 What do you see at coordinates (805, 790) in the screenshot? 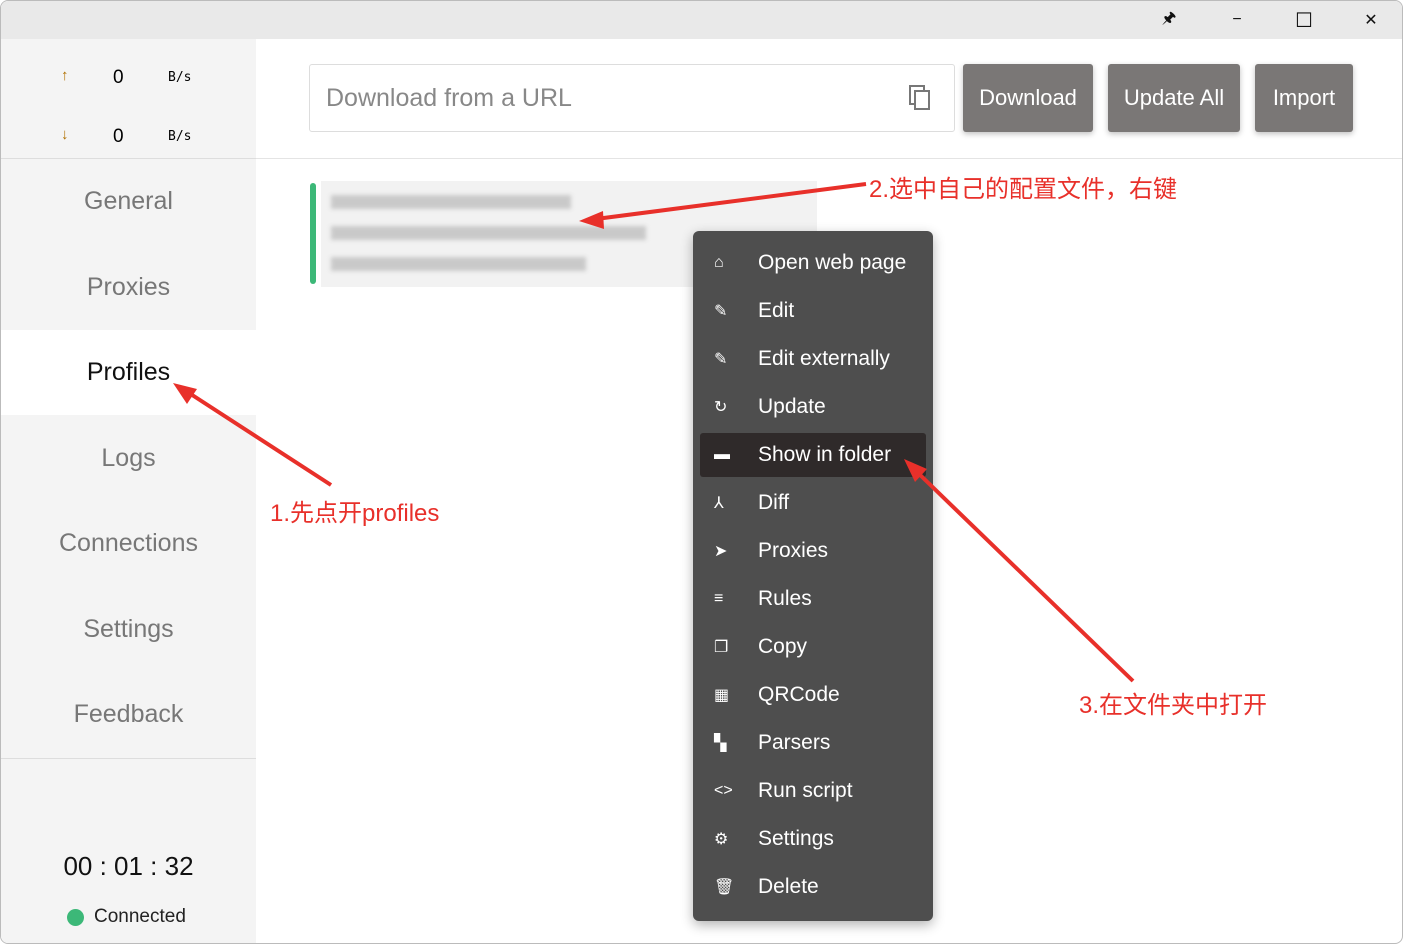
I see `menu-item-label: Run script` at bounding box center [805, 790].